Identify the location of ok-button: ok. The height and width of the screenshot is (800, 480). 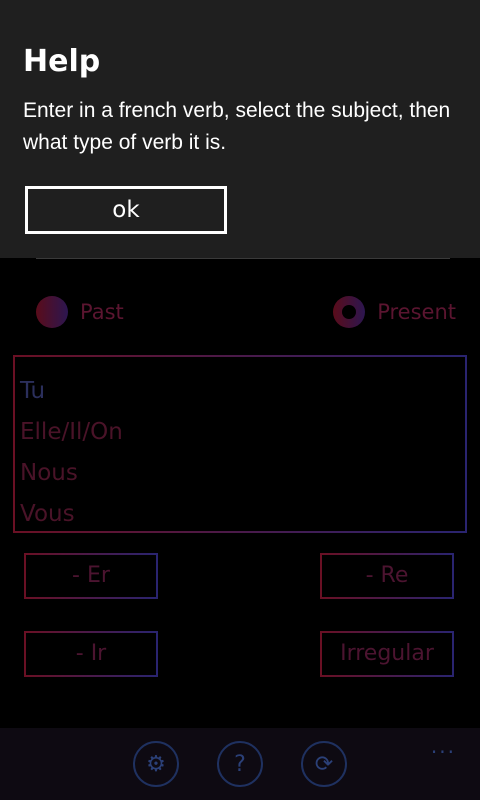
(126, 210).